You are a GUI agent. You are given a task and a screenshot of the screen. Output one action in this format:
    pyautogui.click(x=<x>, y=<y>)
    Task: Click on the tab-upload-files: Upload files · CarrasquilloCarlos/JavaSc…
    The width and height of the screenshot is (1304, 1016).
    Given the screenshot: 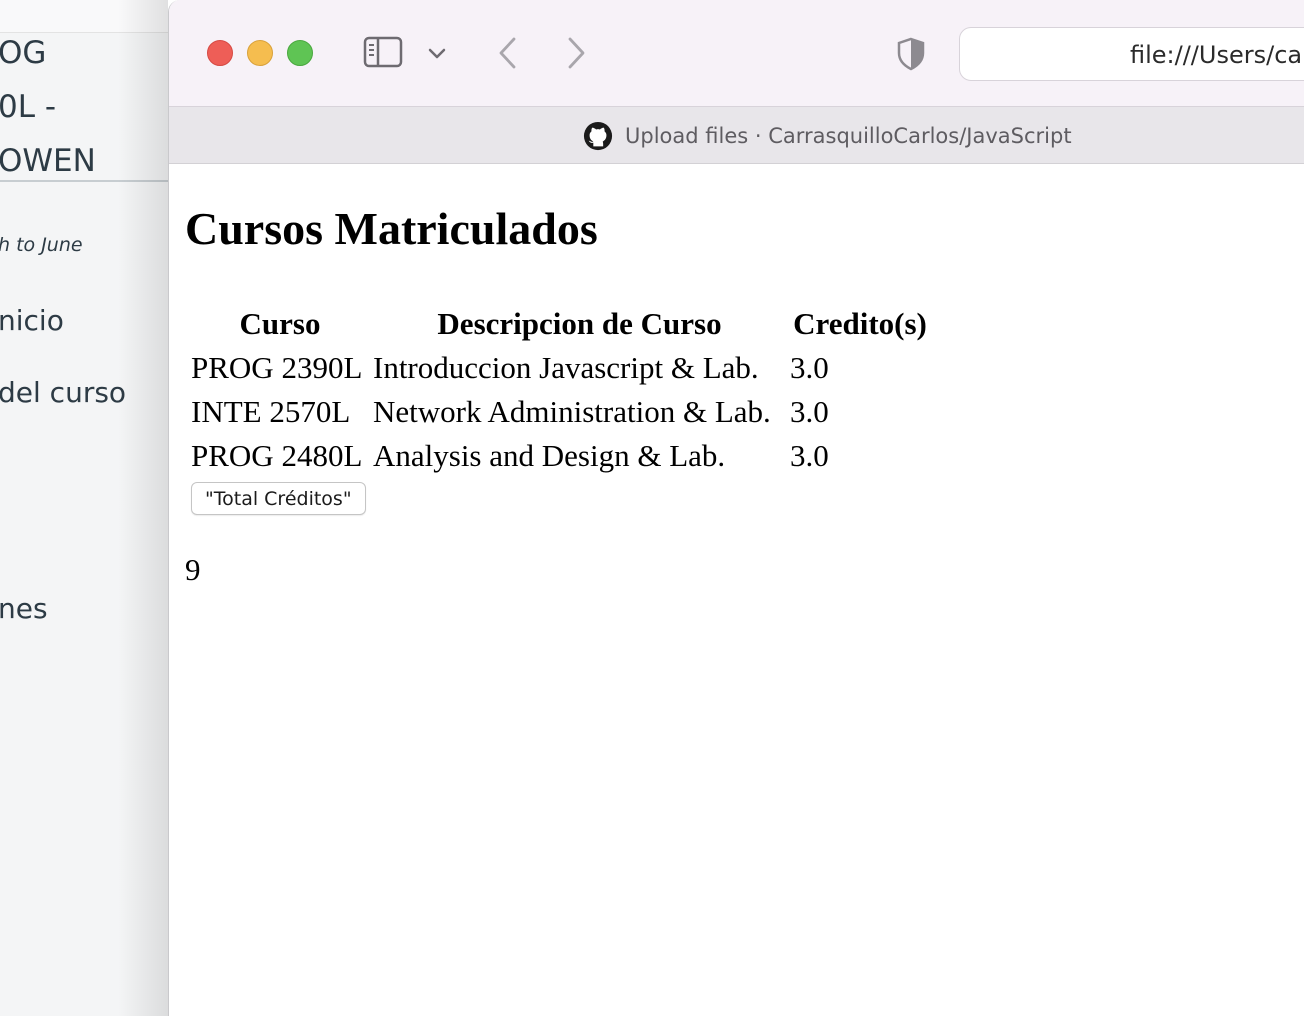 What is the action you would take?
    pyautogui.click(x=827, y=136)
    